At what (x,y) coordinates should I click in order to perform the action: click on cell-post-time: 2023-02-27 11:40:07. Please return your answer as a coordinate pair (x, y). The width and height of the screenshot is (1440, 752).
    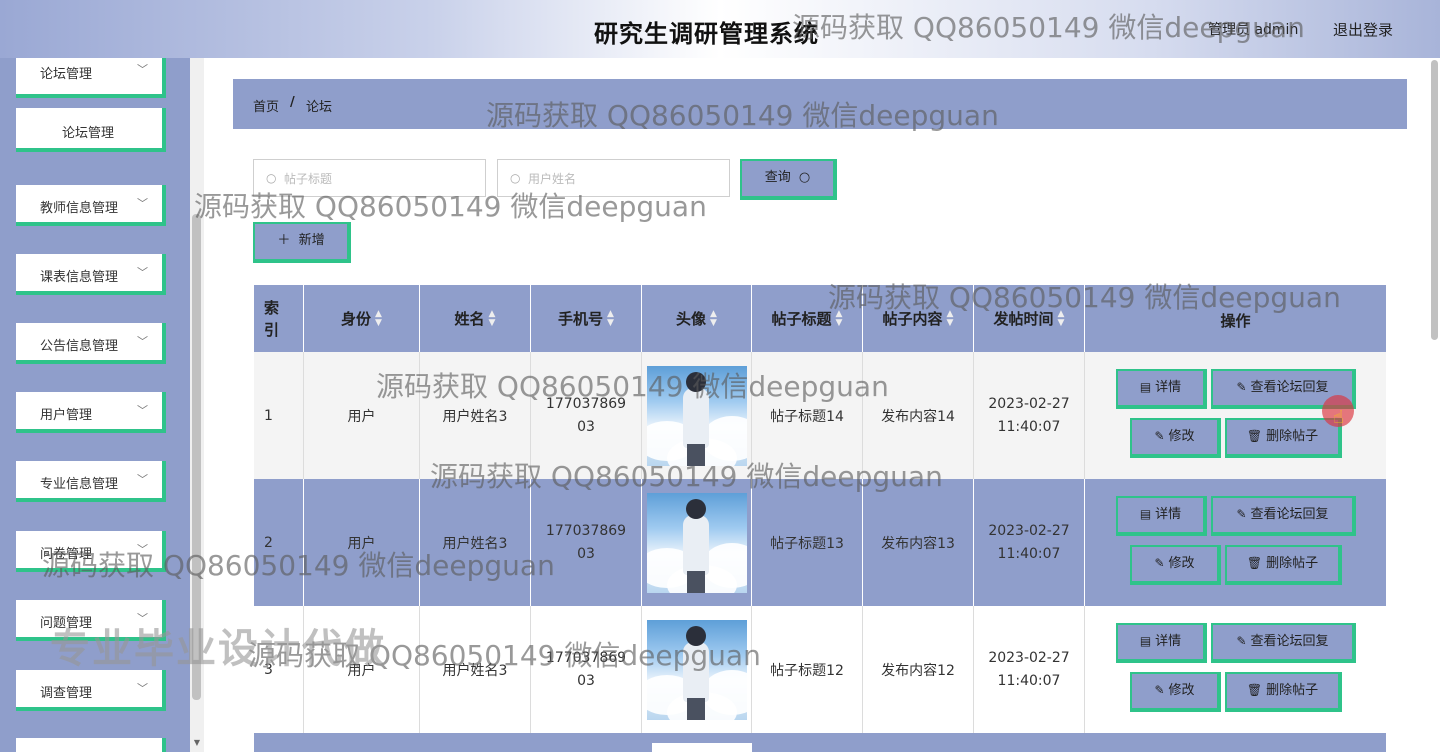
    Looking at the image, I should click on (1029, 669).